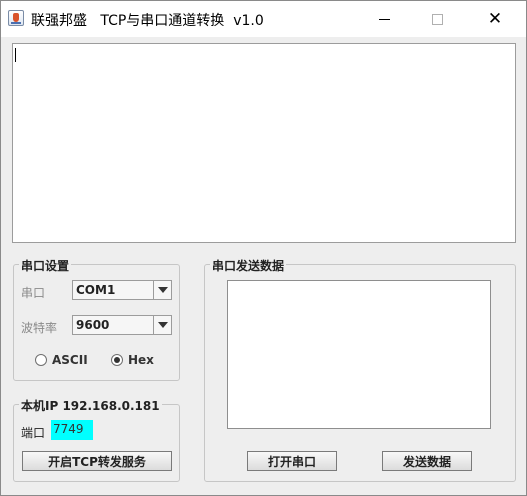  What do you see at coordinates (122, 325) in the screenshot?
I see `baud-rate-select: 9600` at bounding box center [122, 325].